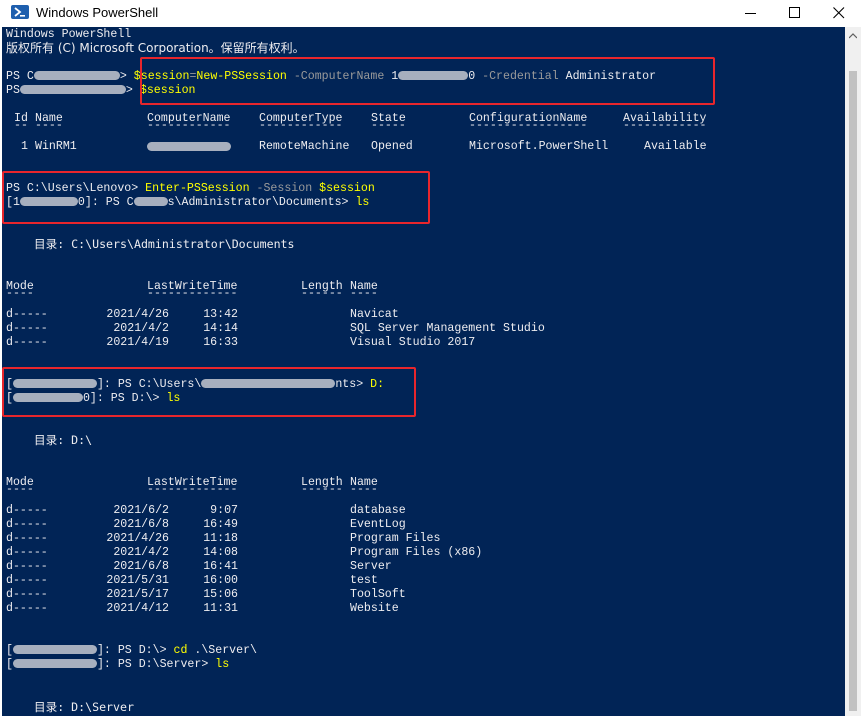  Describe the element at coordinates (378, 524) in the screenshot. I see `dir-entry-name: EventLog` at that location.